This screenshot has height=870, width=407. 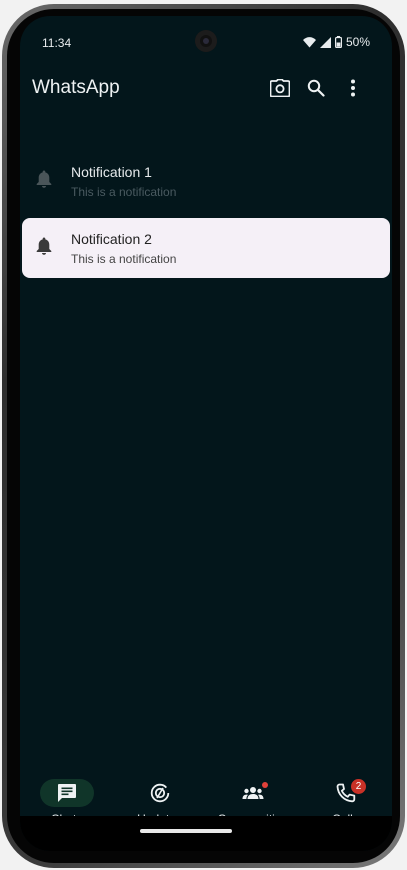 What do you see at coordinates (206, 181) in the screenshot?
I see `notification-item-1: Notification 1 This is a notification` at bounding box center [206, 181].